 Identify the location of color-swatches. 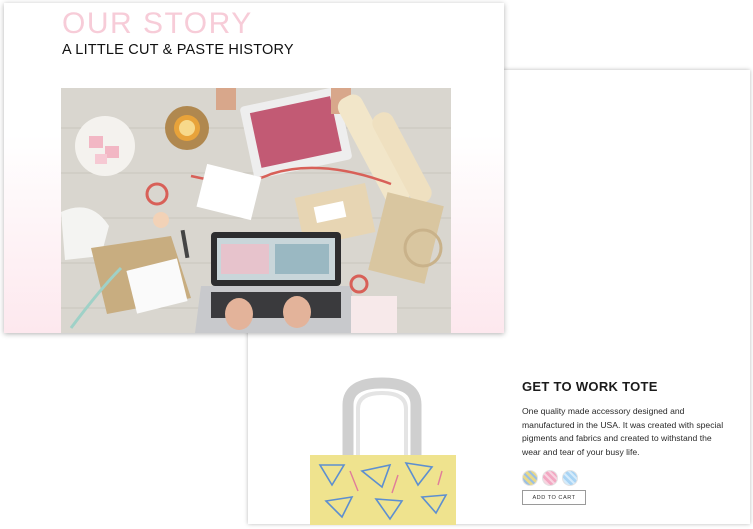
(550, 478).